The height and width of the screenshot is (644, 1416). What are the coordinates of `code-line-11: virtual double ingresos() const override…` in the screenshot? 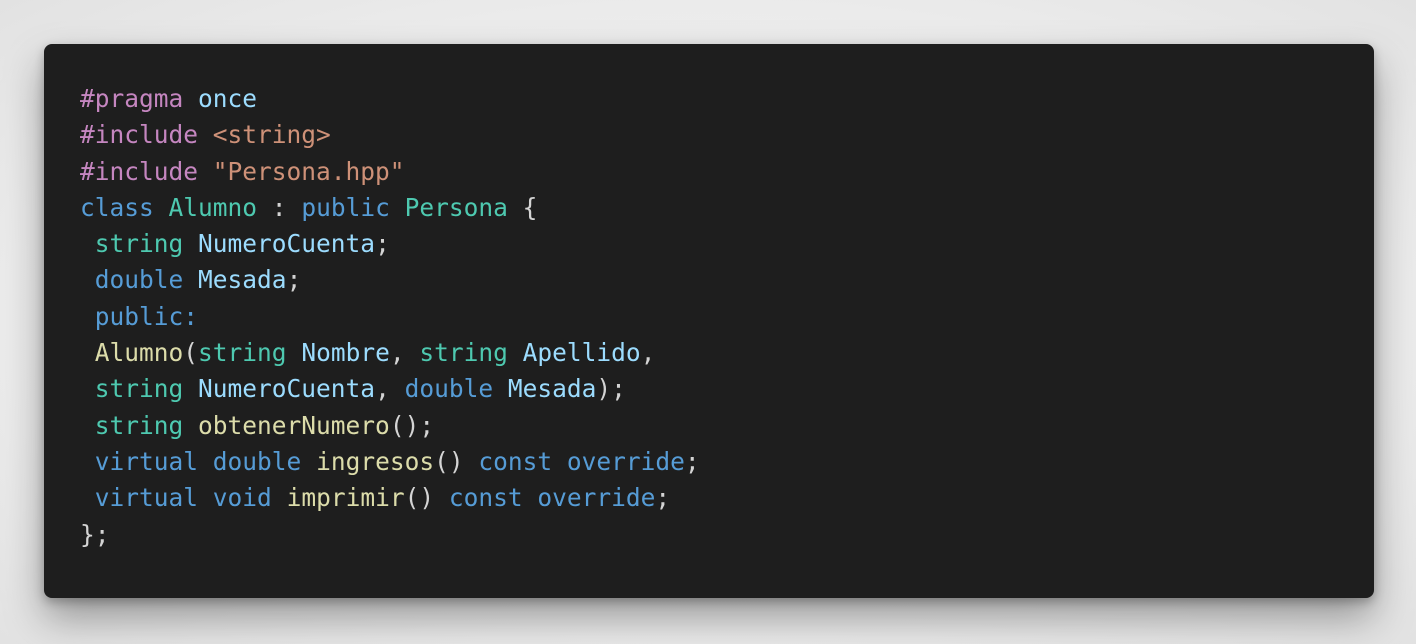 It's located at (390, 462).